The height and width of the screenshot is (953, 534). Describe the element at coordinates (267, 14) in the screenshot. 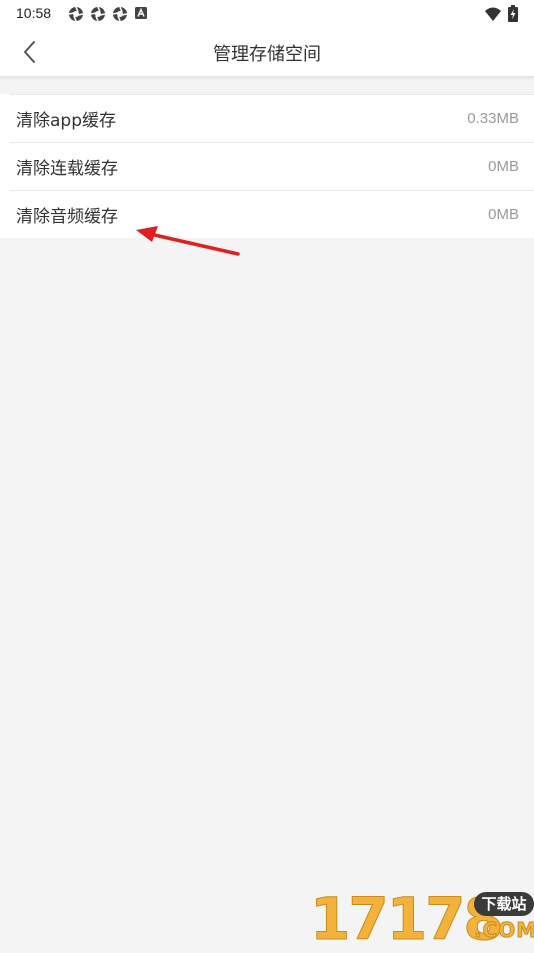

I see `status-bar: 10:58` at that location.